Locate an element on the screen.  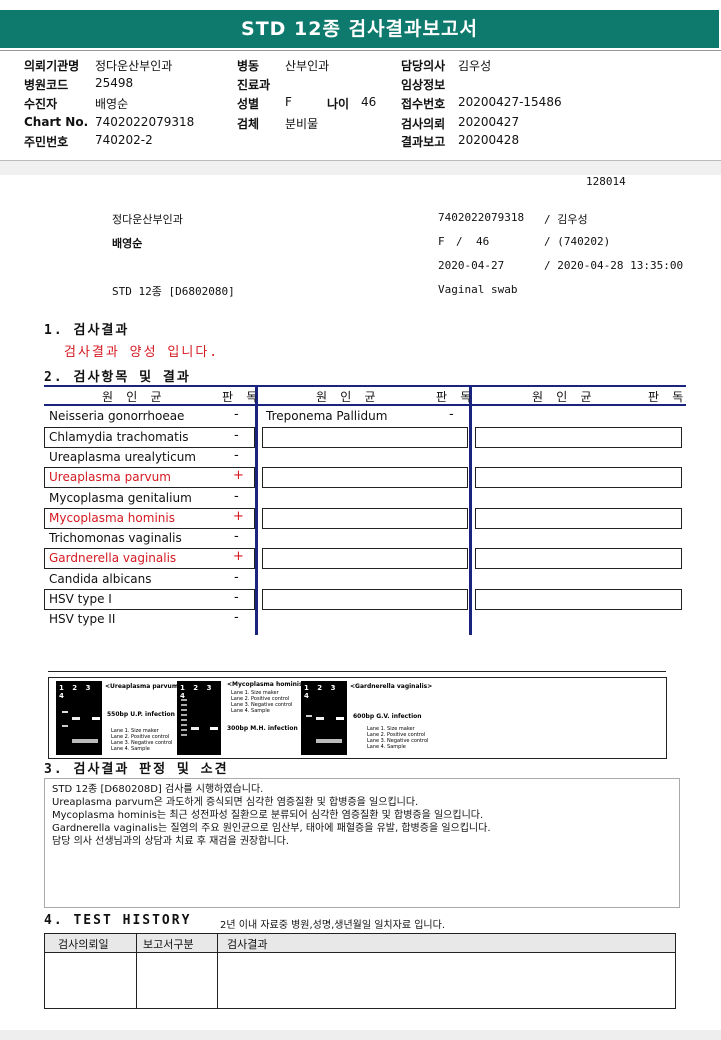
label-doctor: 담당의사 is located at coordinates (423, 66).